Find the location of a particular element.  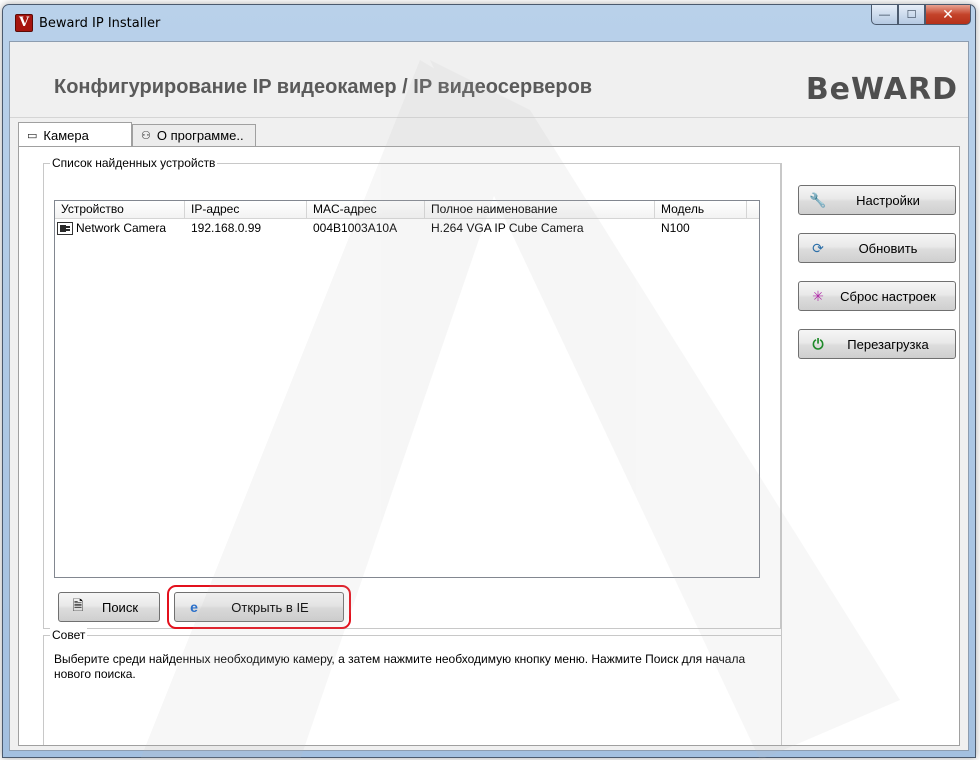

internet-explorer-icon: e is located at coordinates (194, 607).